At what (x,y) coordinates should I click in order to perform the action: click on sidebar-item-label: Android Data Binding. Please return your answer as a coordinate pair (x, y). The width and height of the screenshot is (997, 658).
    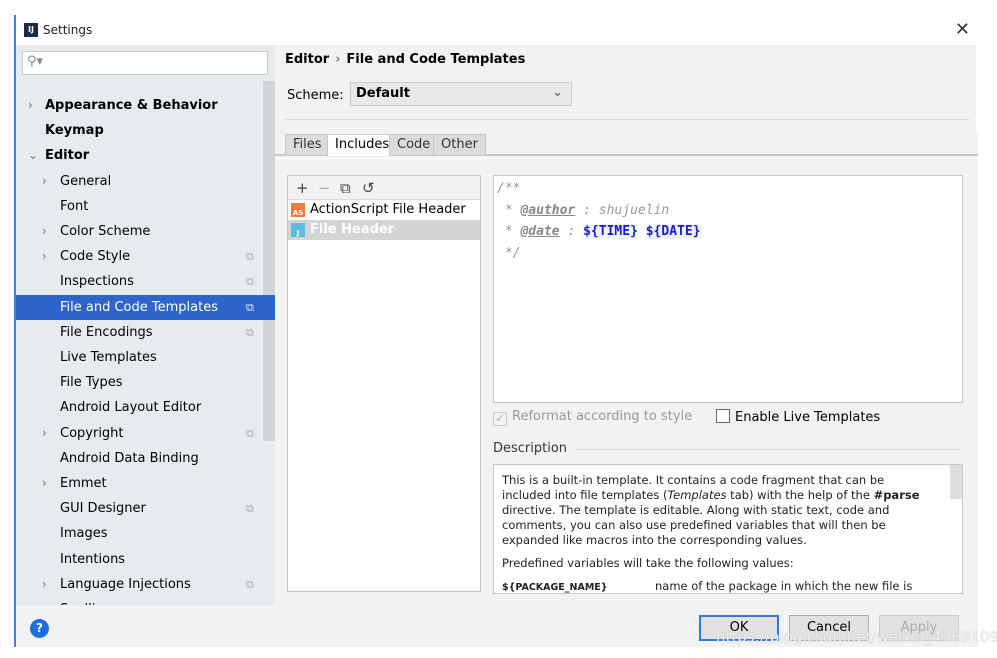
    Looking at the image, I should click on (129, 458).